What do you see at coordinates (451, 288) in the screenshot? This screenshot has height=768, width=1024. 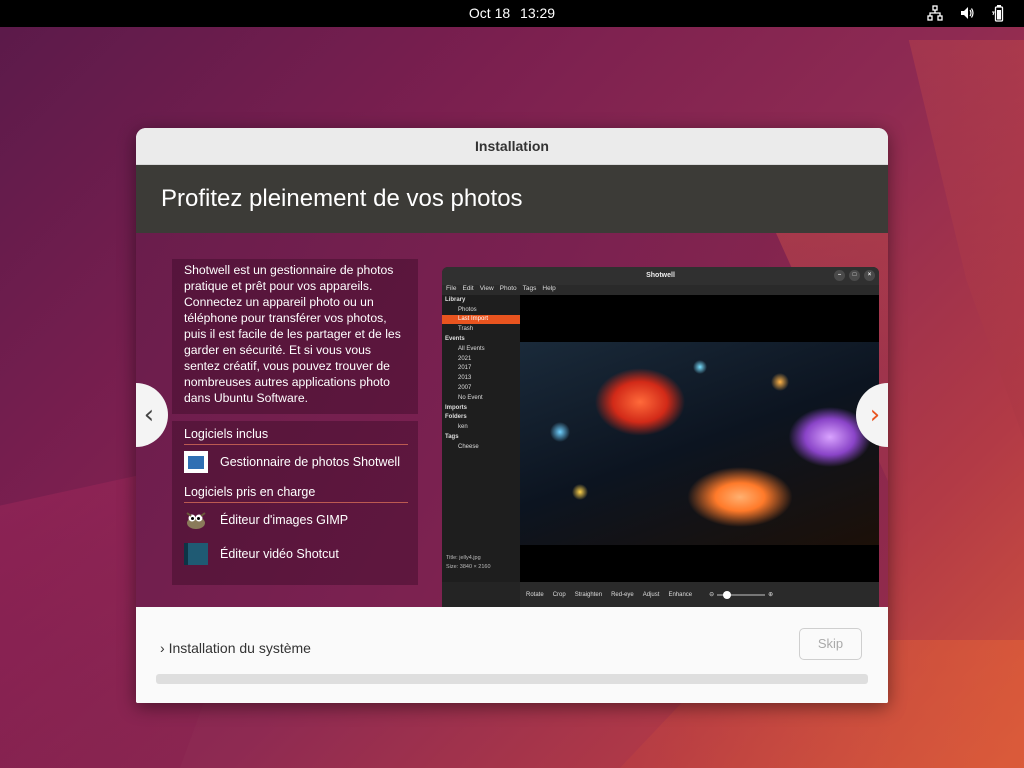 I see `menu-item: File` at bounding box center [451, 288].